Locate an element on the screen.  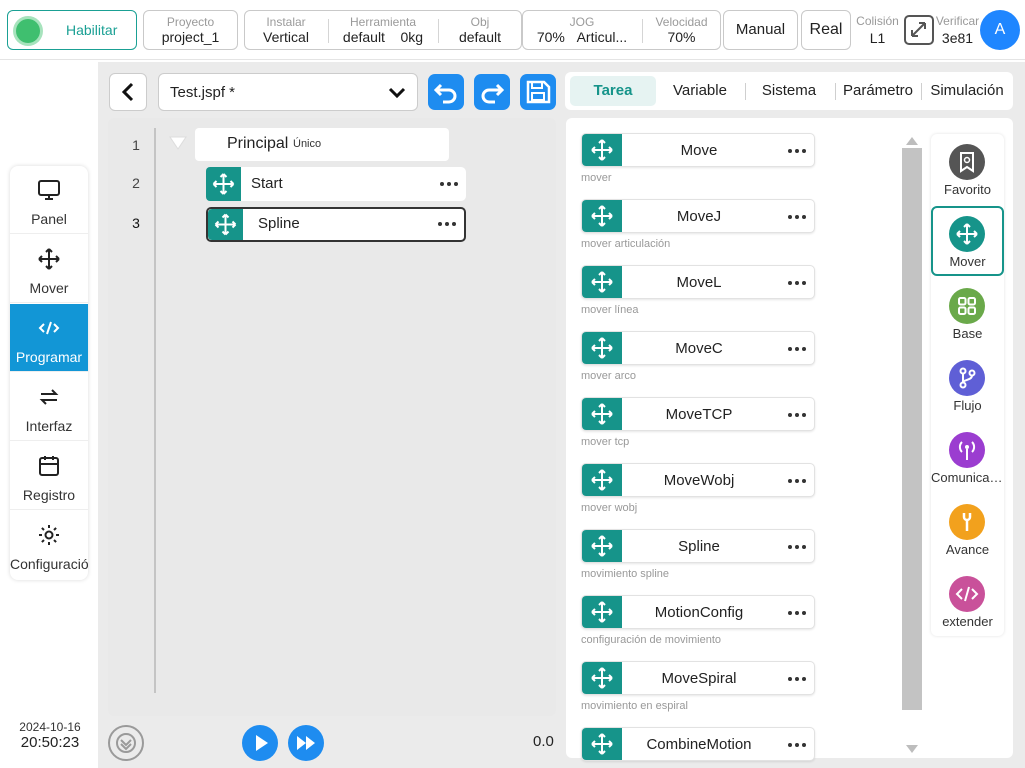
command-name: MoveSpiral is located at coordinates (699, 678).